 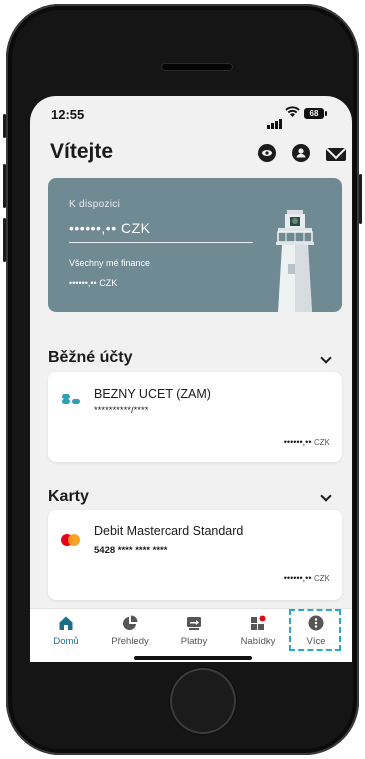 I want to click on eye-icon, so click(x=267, y=153).